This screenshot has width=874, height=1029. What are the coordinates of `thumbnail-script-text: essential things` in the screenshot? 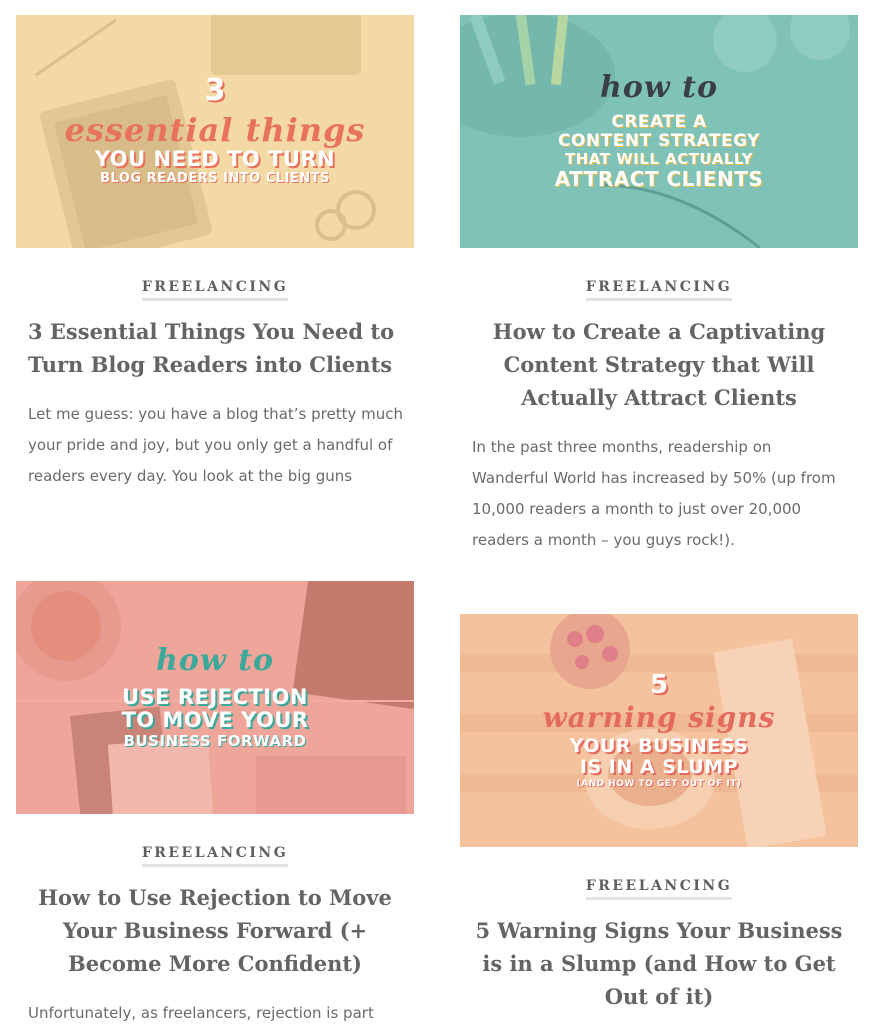 It's located at (215, 130).